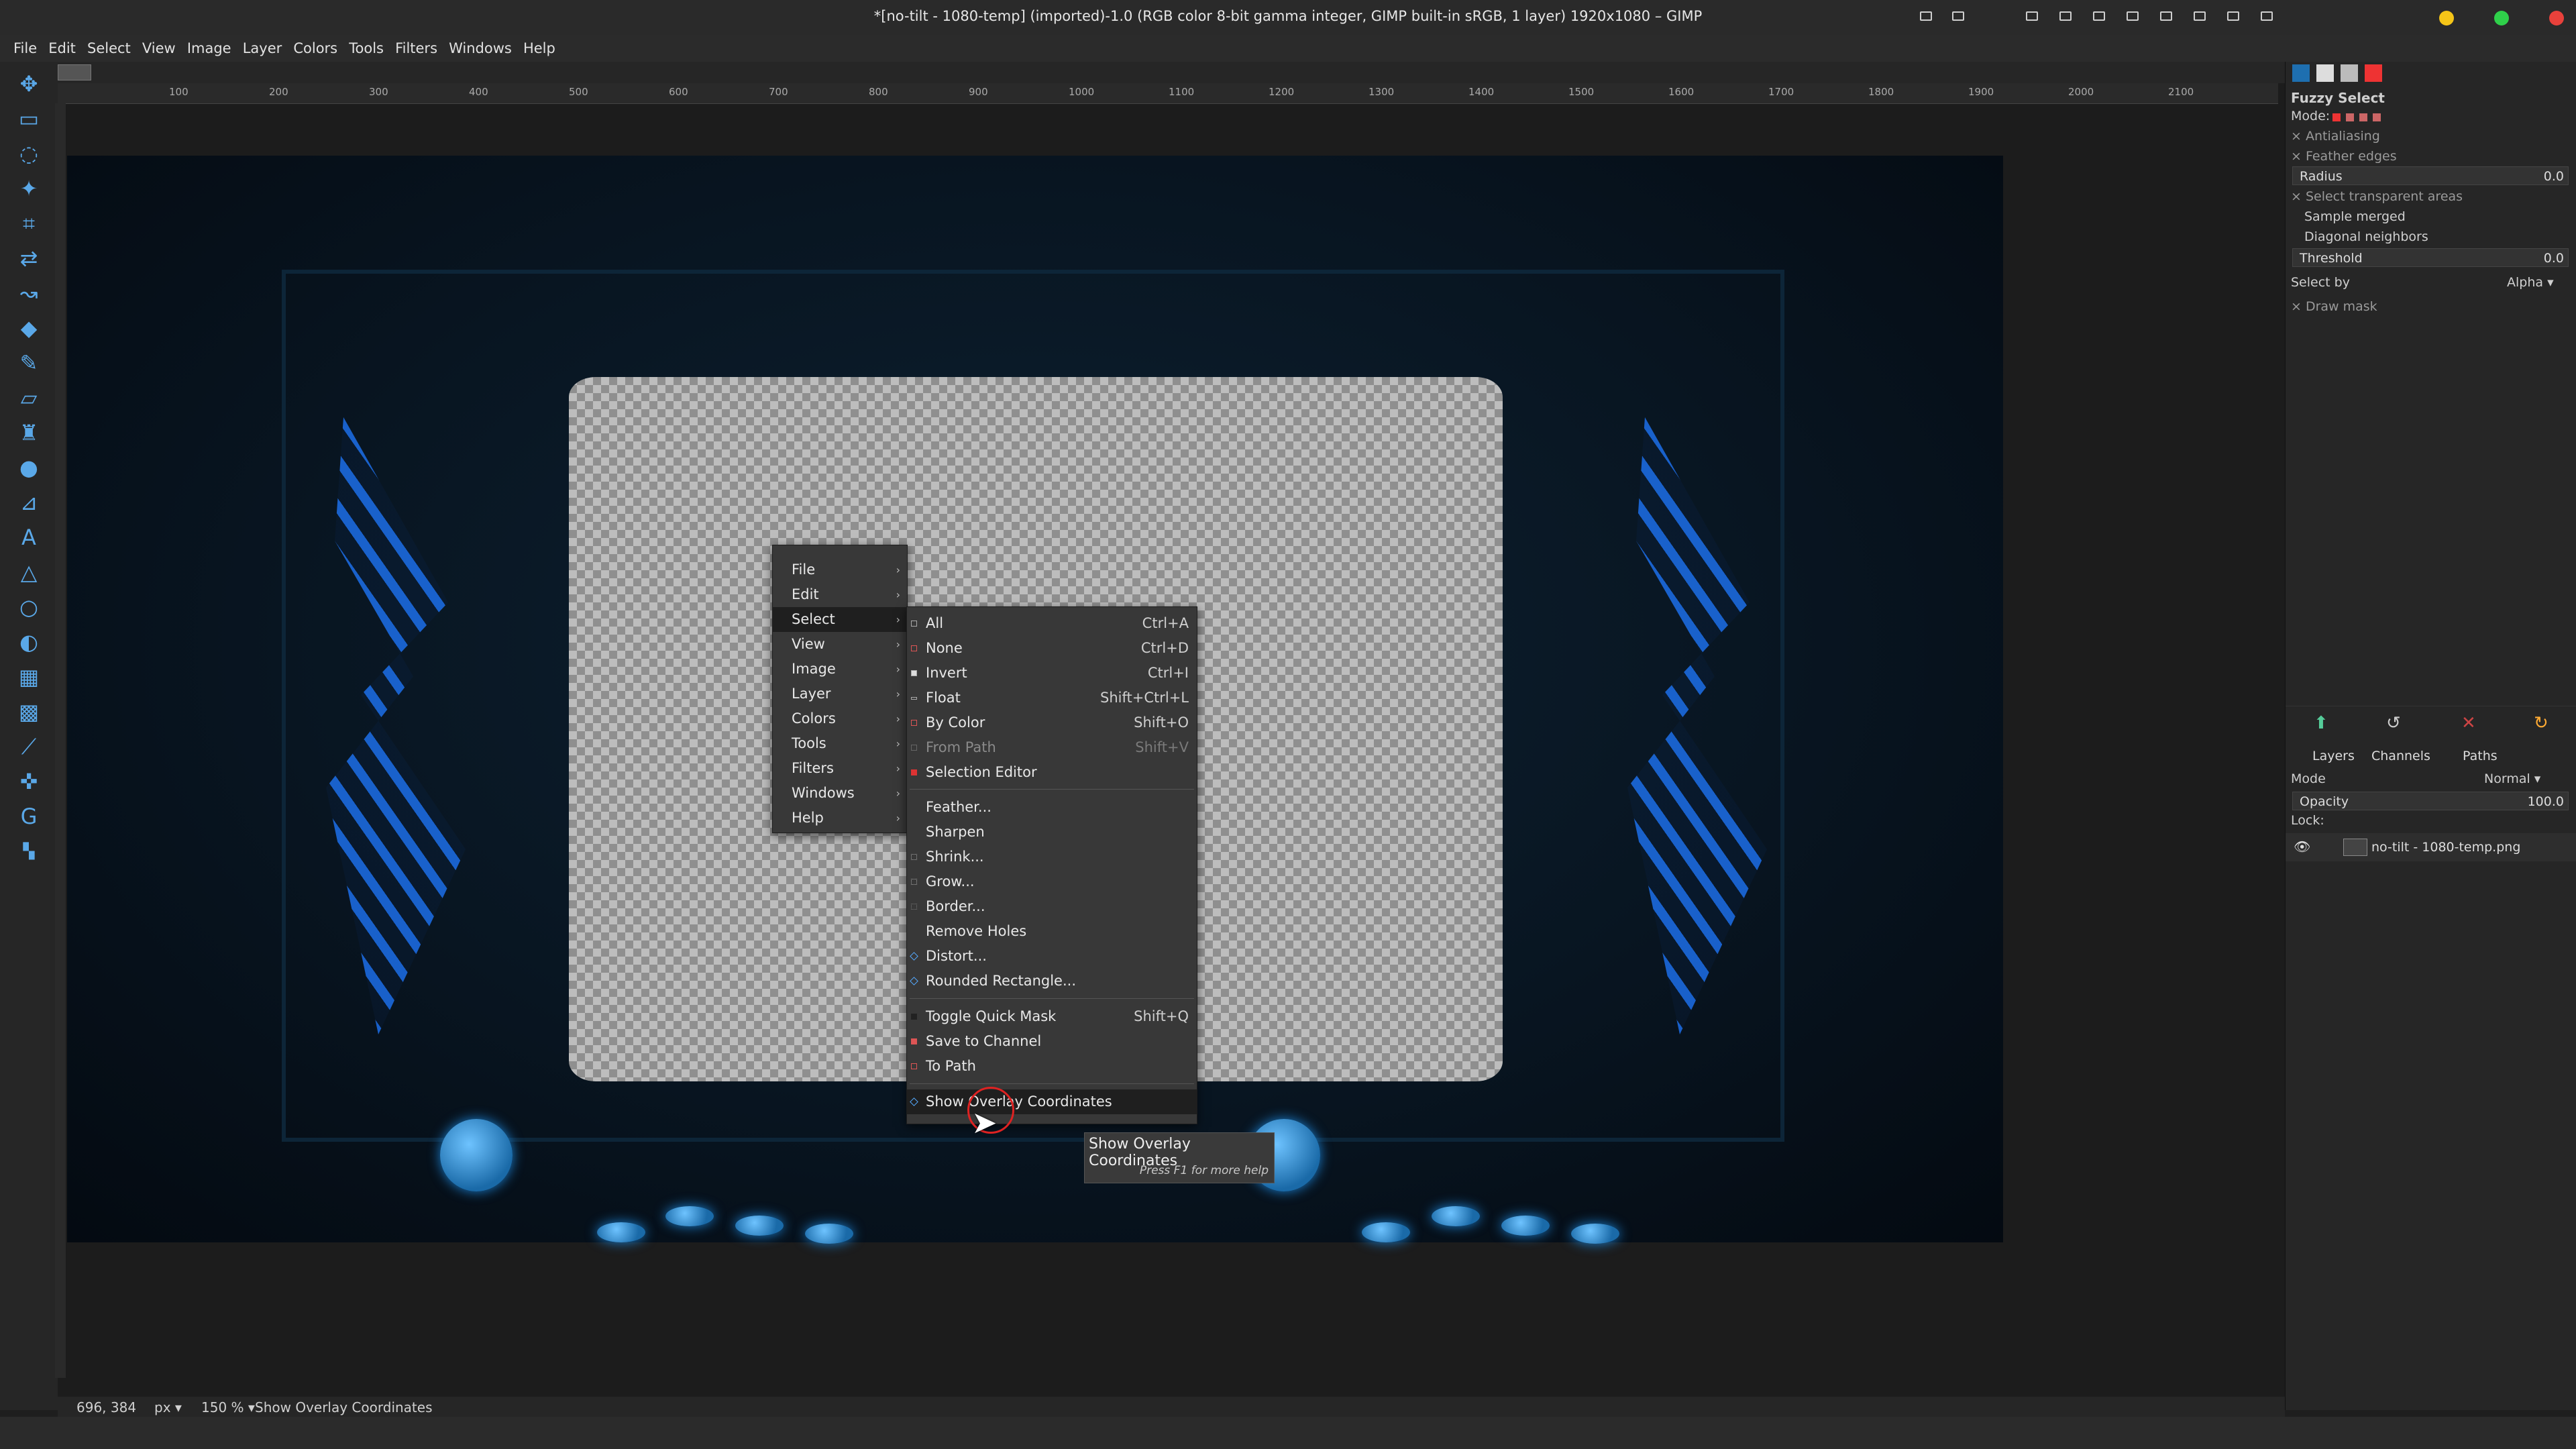  What do you see at coordinates (28, 467) in the screenshot?
I see `smudge-tool-icon: ●` at bounding box center [28, 467].